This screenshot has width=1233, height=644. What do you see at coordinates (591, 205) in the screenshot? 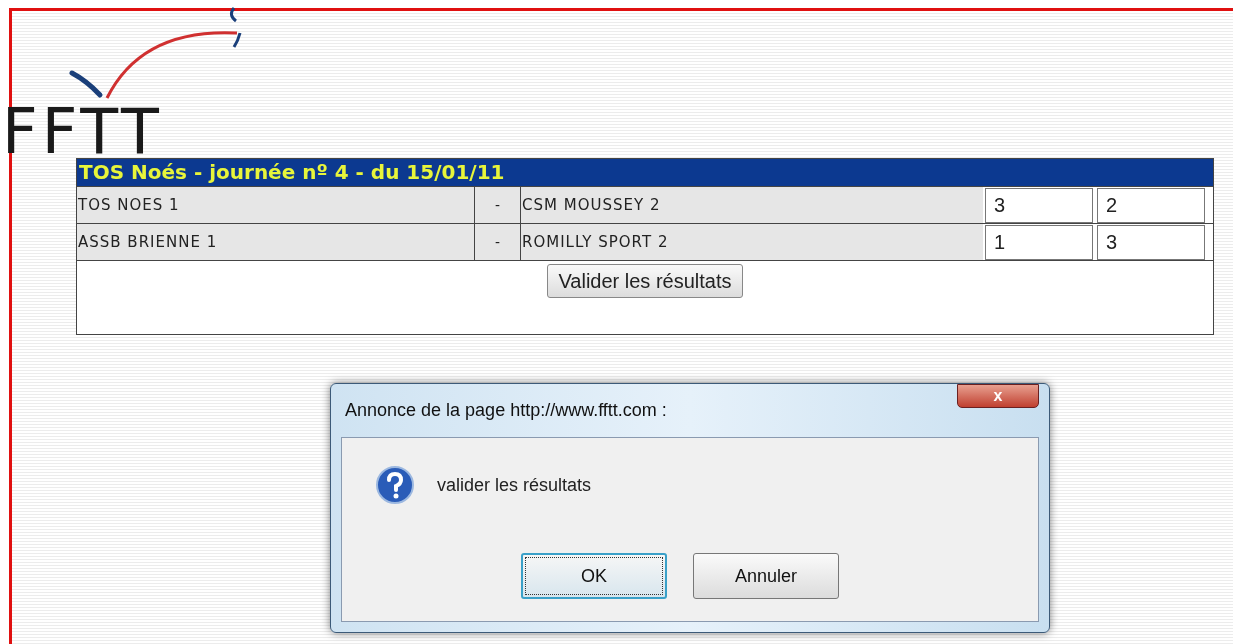
I see `team-name: CSM MOUSSEY 2` at bounding box center [591, 205].